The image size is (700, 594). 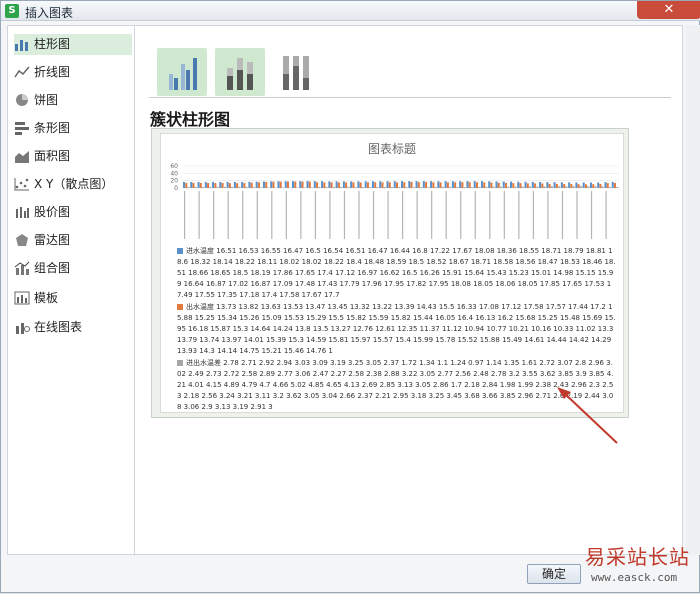 What do you see at coordinates (73, 44) in the screenshot?
I see `sidebar-item-column: 柱形图` at bounding box center [73, 44].